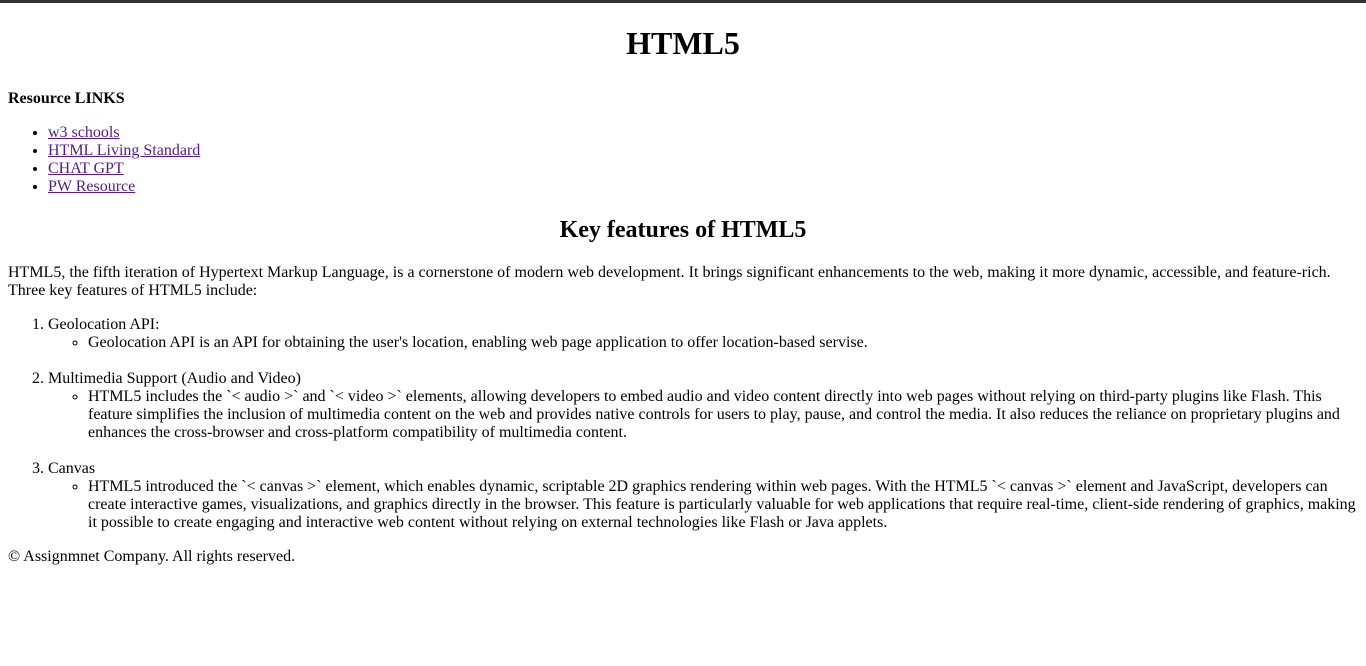 This screenshot has height=666, width=1366. Describe the element at coordinates (174, 378) in the screenshot. I see `feature-title: Multimedia Support (Audio and Video)` at that location.